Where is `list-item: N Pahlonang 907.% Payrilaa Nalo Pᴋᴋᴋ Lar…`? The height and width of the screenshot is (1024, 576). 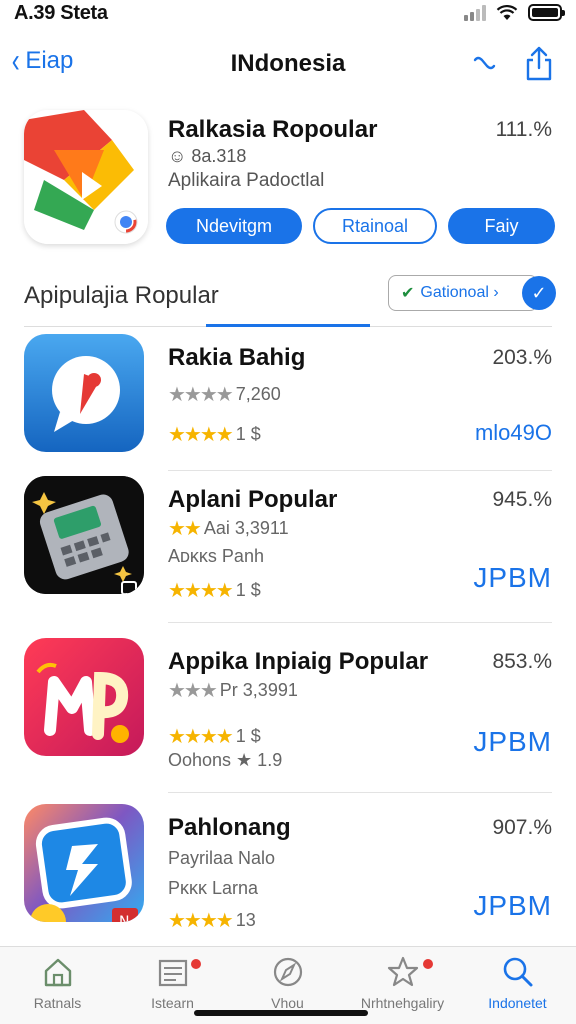 list-item: N Pahlonang 907.% Payrilaa Nalo Pᴋᴋᴋ Lar… is located at coordinates (288, 879).